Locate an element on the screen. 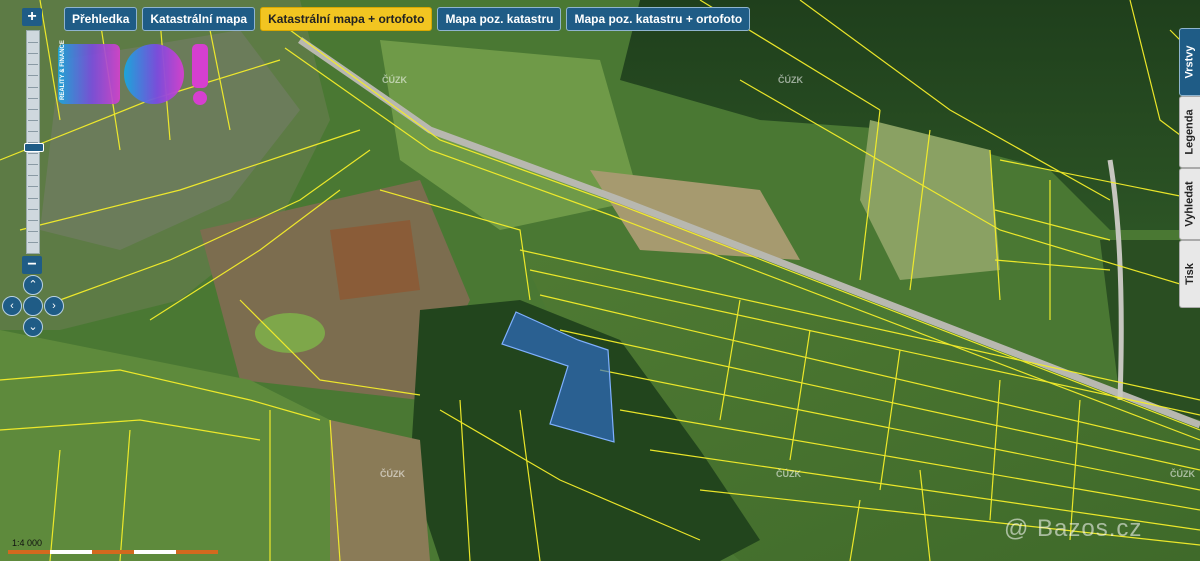 The width and height of the screenshot is (1200, 561). side-tab-label: Vyhledat is located at coordinates (1190, 204).